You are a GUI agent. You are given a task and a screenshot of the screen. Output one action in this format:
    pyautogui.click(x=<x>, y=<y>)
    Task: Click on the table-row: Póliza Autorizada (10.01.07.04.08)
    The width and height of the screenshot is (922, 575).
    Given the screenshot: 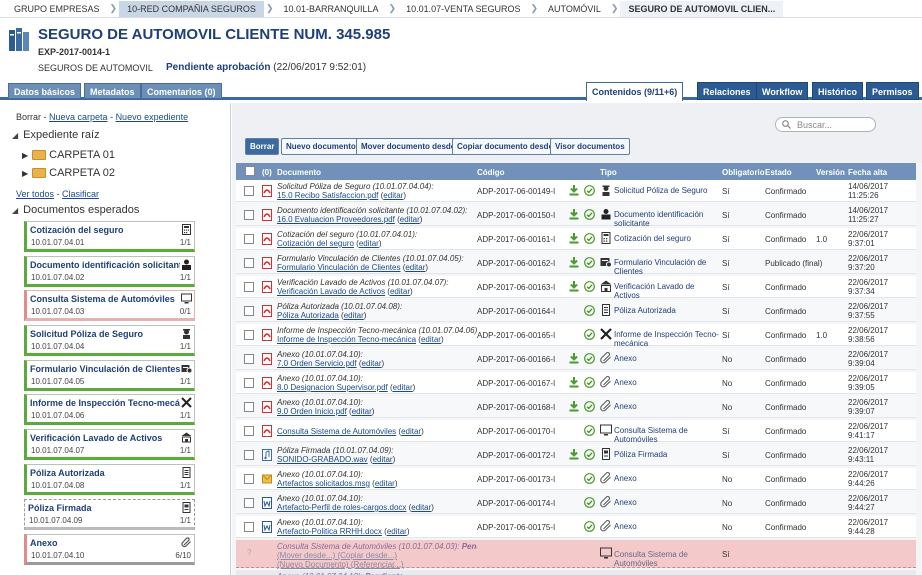 What is the action you would take?
    pyautogui.click(x=576, y=311)
    